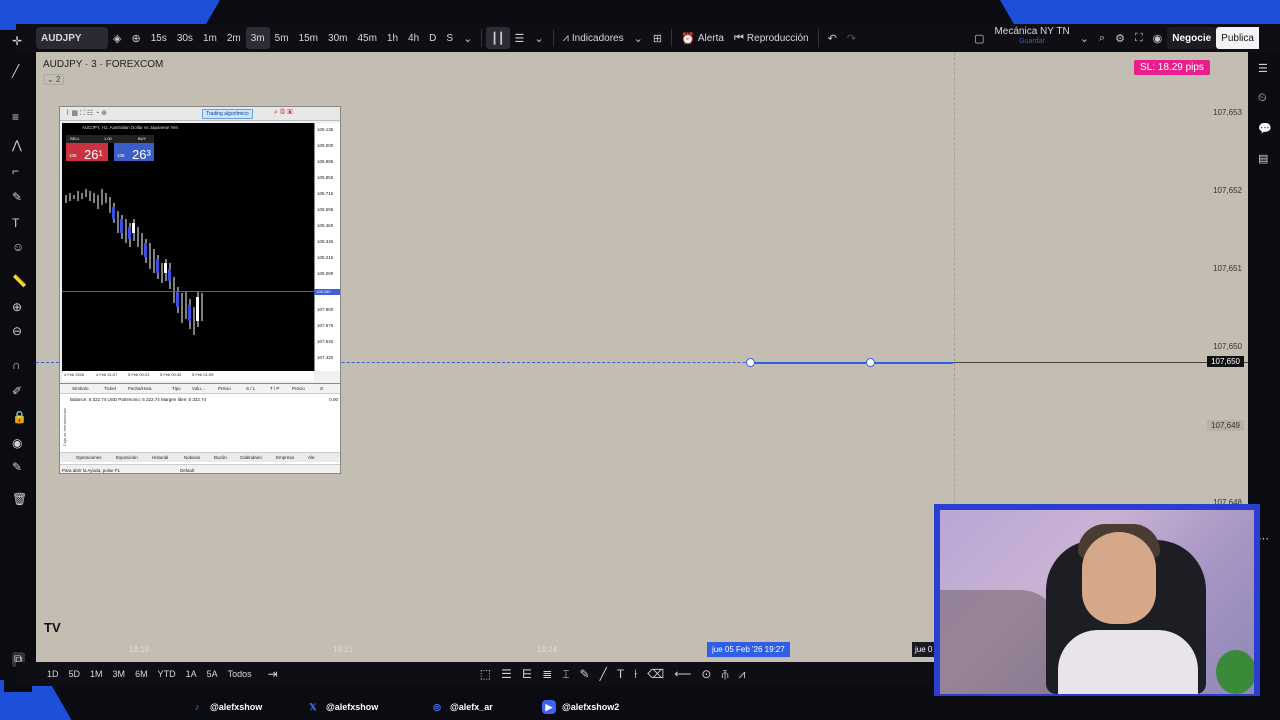 The image size is (1280, 720). Describe the element at coordinates (15, 117) in the screenshot. I see `fib-icon: ≡` at that location.